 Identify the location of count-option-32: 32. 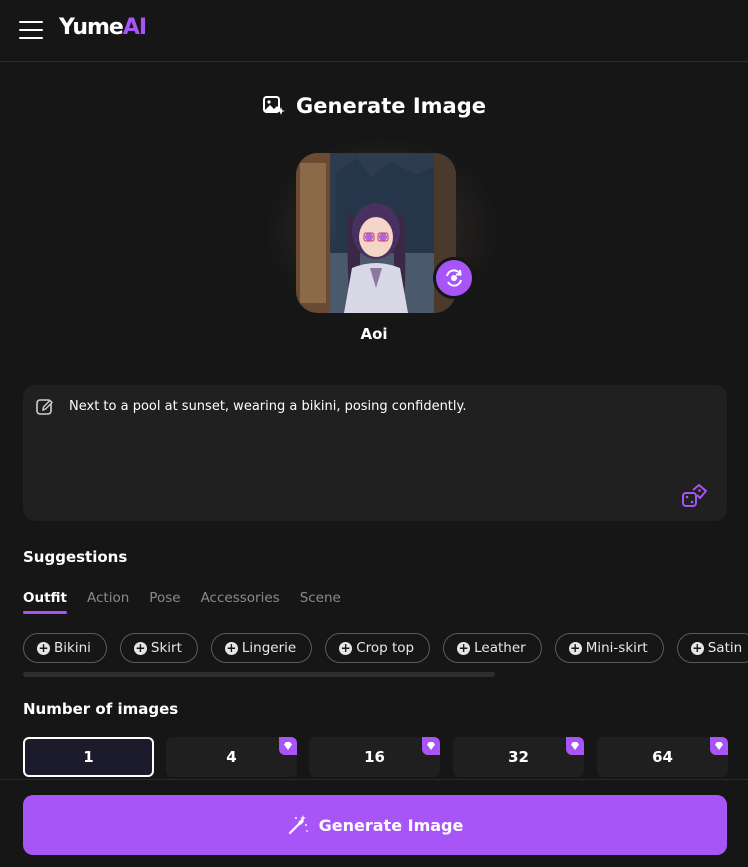
(518, 757).